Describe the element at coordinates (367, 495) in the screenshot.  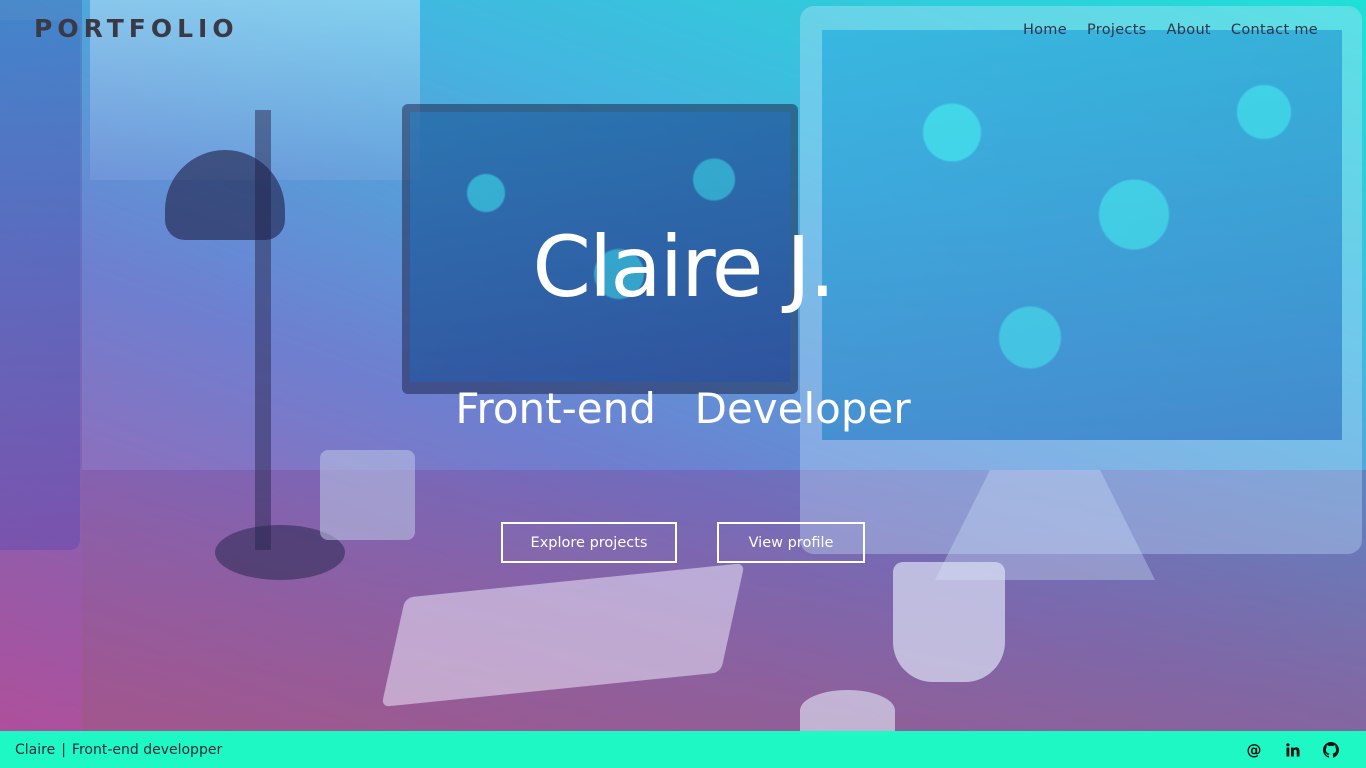
I see `background-plant-pot` at that location.